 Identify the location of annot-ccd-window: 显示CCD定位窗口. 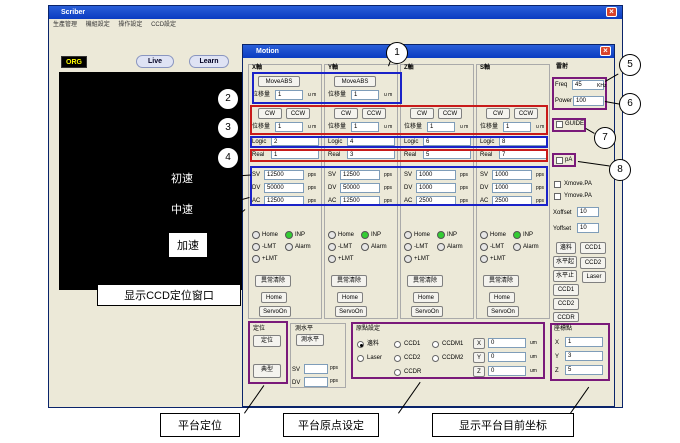
(169, 295).